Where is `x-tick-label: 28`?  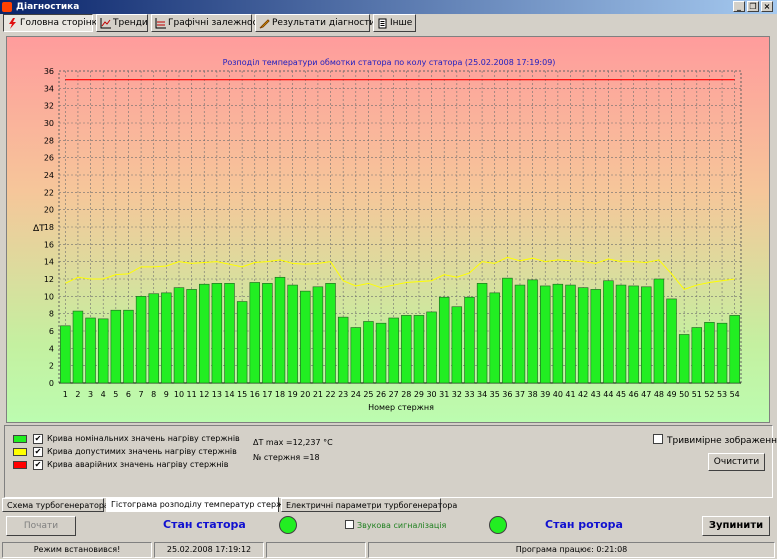 x-tick-label: 28 is located at coordinates (406, 394).